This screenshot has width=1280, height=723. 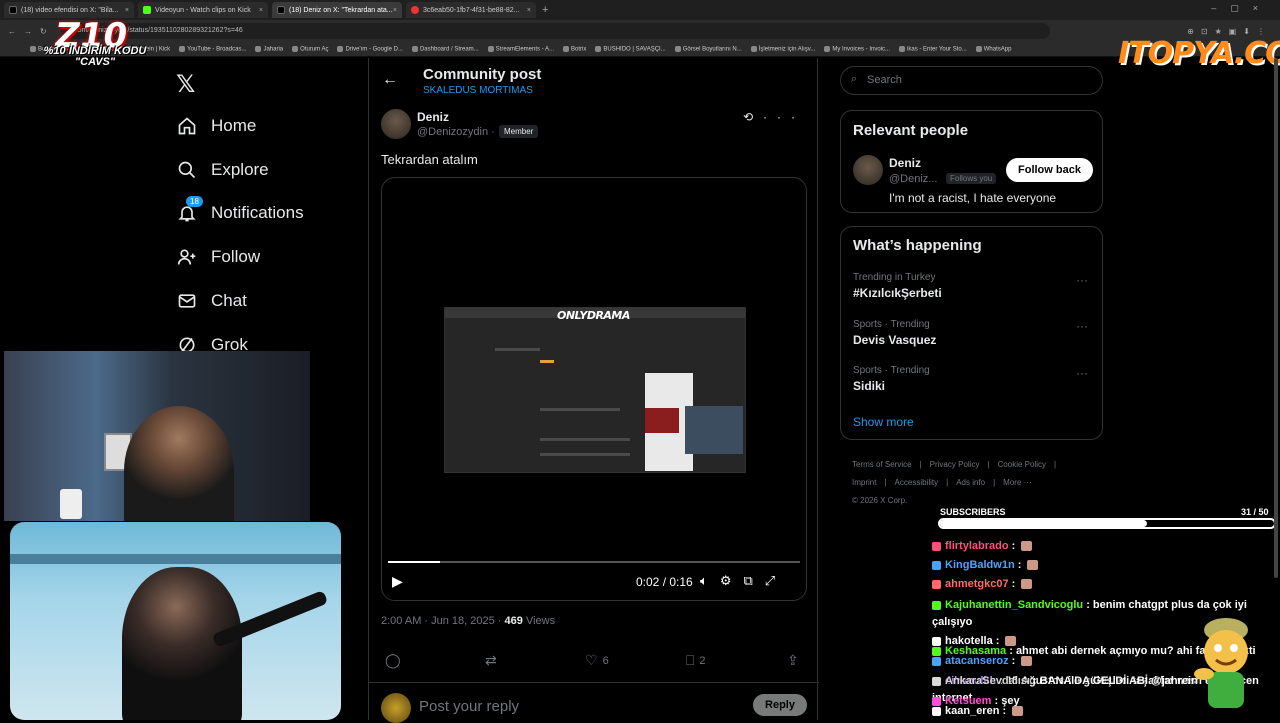 I want to click on bookmark-item: WhatsApp, so click(x=993, y=49).